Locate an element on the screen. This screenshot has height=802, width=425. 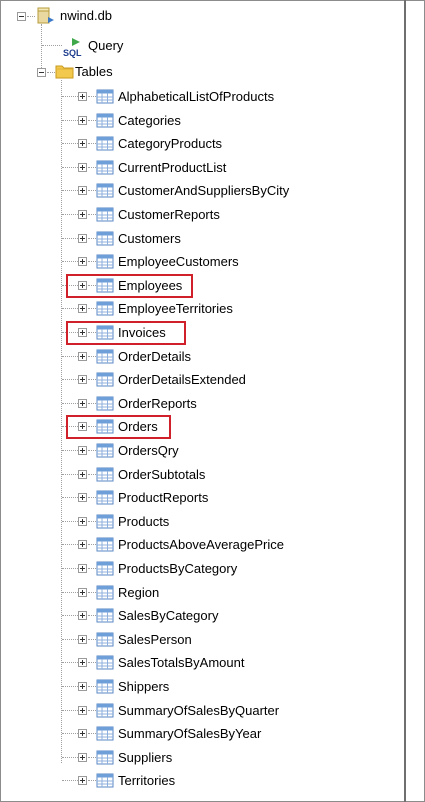
table-node-label-employeeterritories: EmployeeTerritories is located at coordinates (175, 309).